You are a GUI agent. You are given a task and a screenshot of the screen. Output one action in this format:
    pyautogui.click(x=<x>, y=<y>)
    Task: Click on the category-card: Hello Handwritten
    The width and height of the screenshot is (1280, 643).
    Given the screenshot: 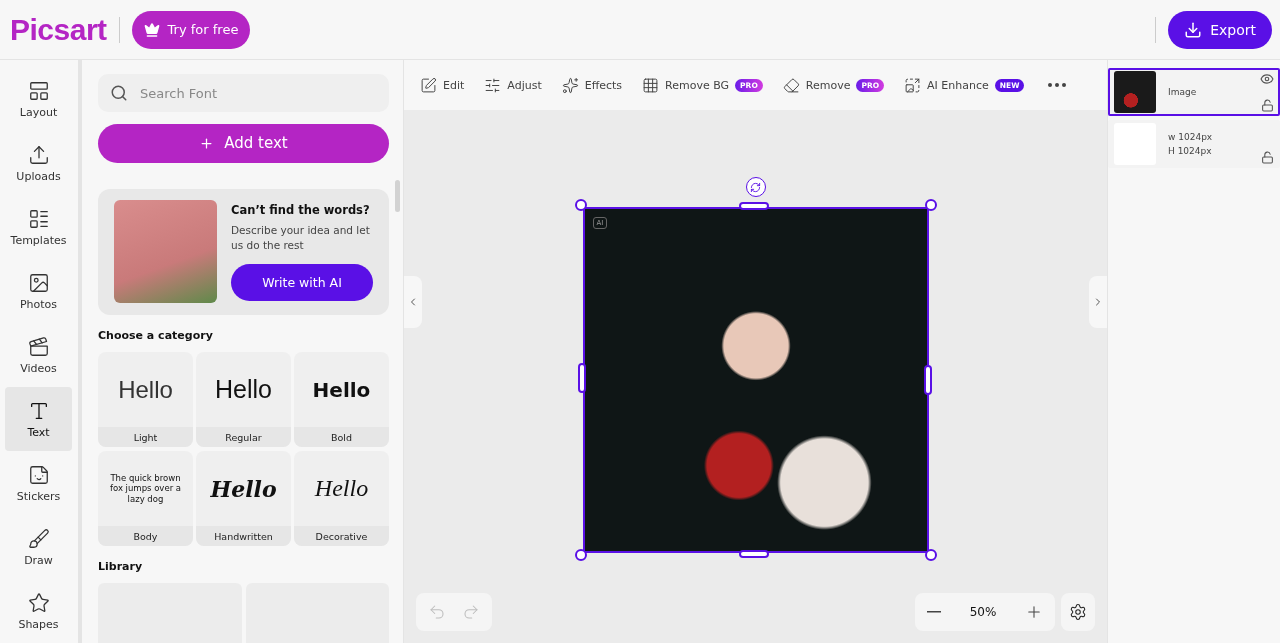 What is the action you would take?
    pyautogui.click(x=243, y=498)
    